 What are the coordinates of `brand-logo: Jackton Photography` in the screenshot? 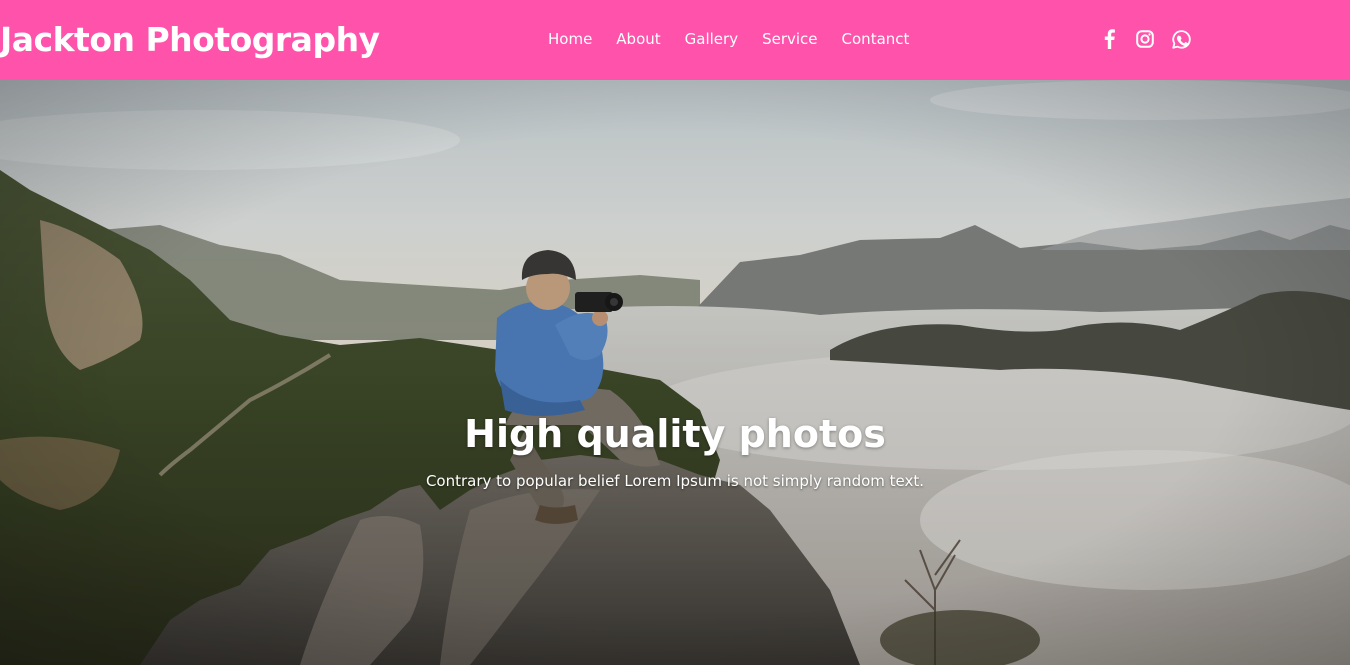 It's located at (190, 40).